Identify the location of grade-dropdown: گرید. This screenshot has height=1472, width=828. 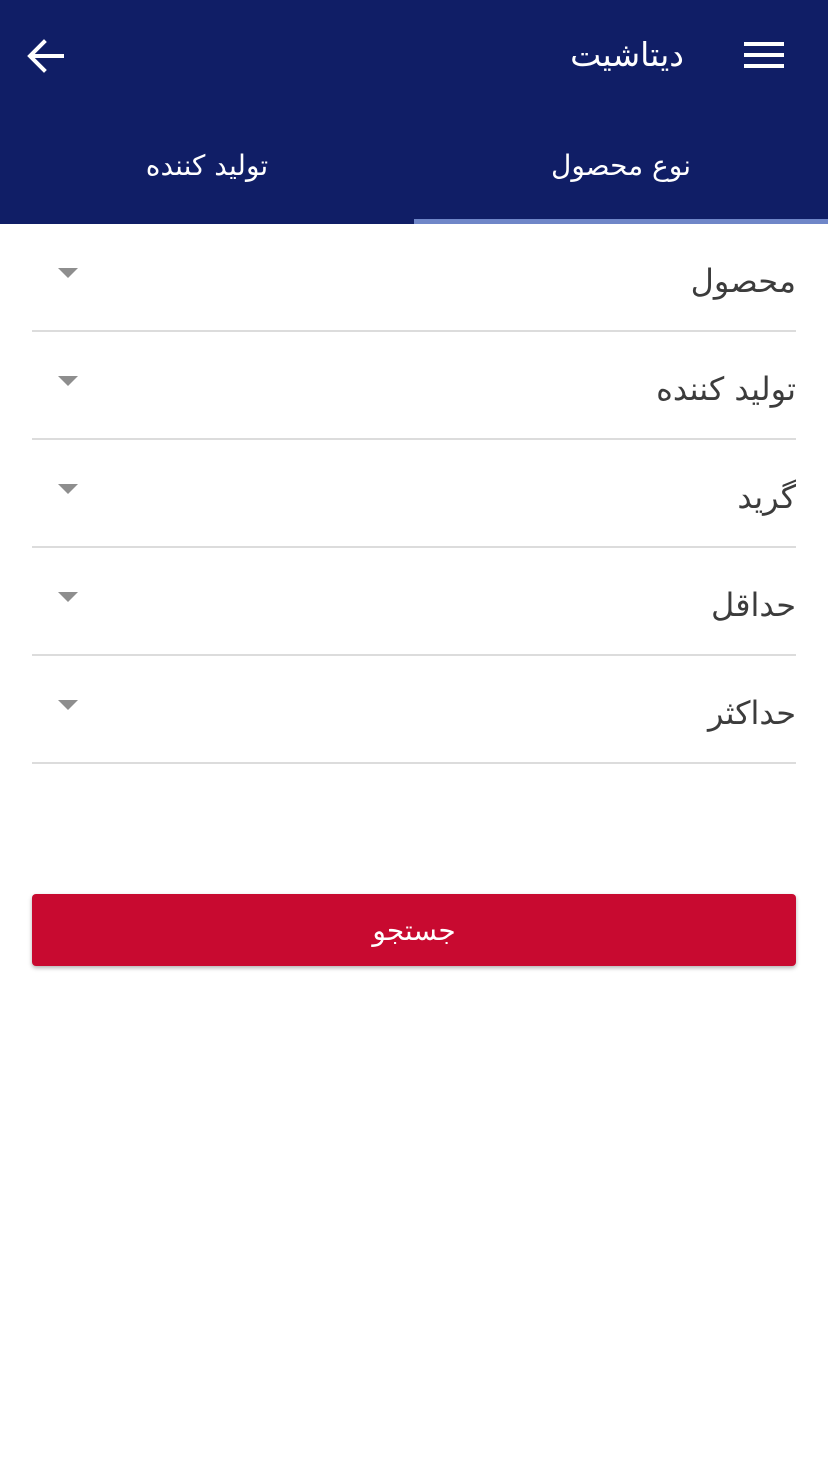
(414, 494).